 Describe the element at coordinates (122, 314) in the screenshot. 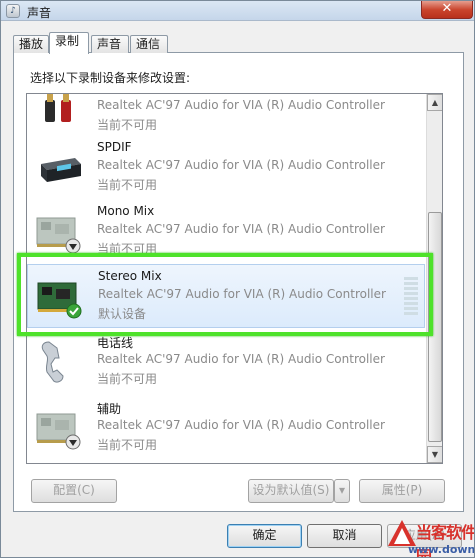

I see `device-status: 默认设备` at that location.